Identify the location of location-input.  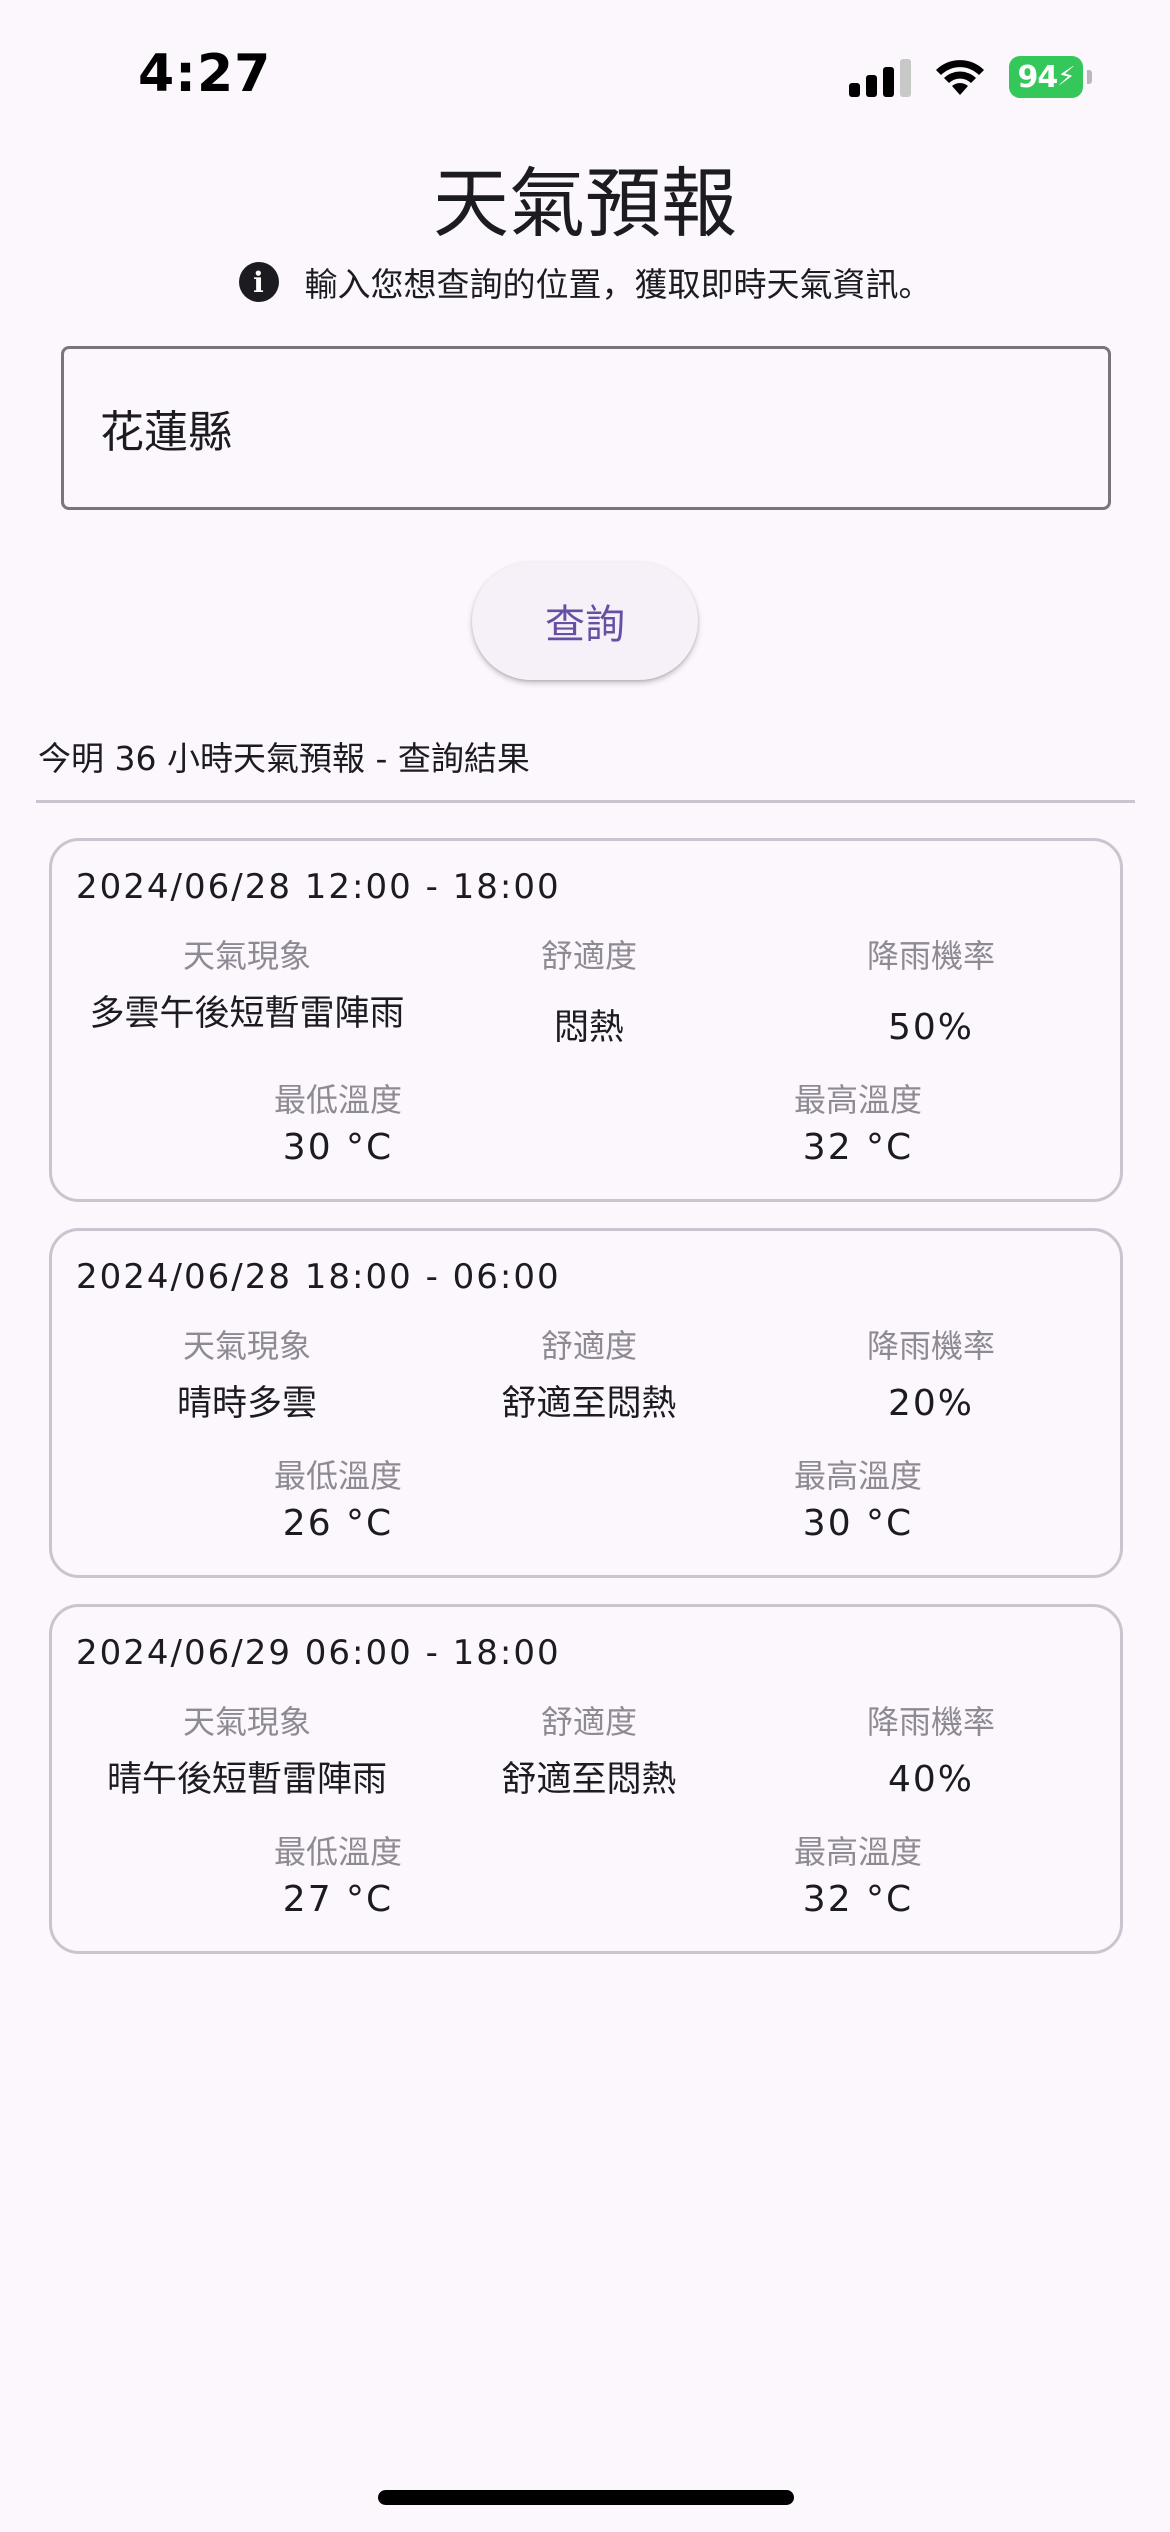
(586, 428).